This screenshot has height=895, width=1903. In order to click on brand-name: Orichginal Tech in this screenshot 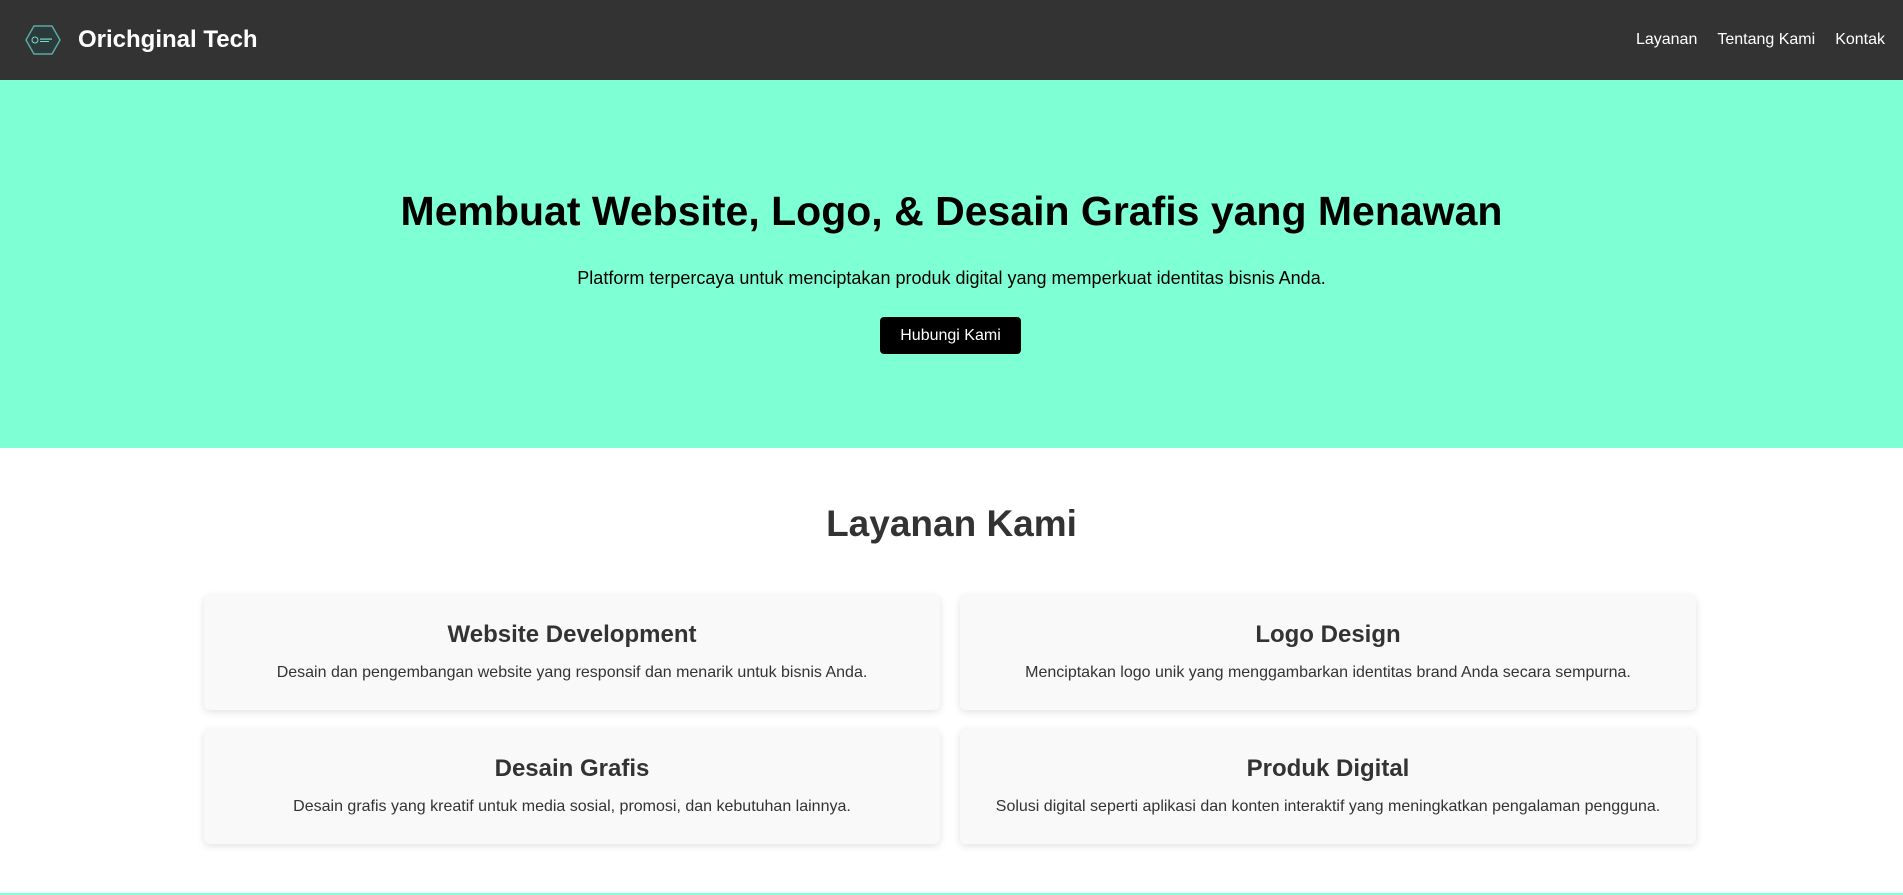, I will do `click(168, 40)`.